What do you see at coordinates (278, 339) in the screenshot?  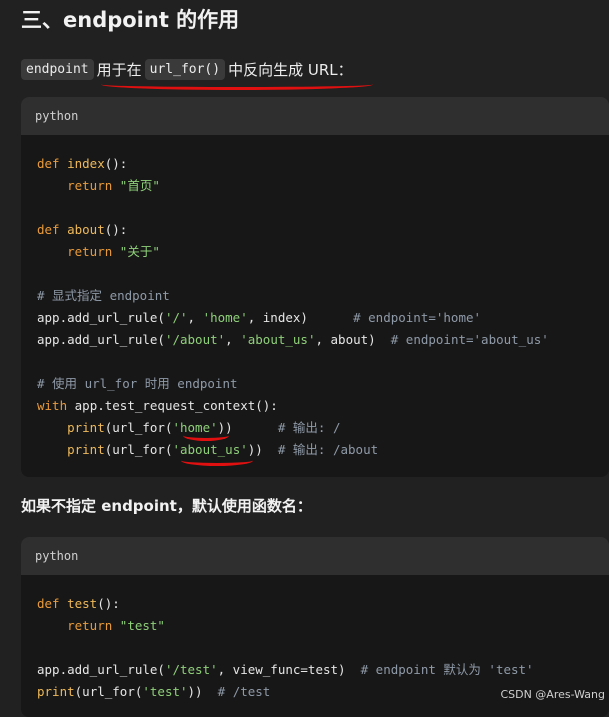 I see `code-token: 'about_us'` at bounding box center [278, 339].